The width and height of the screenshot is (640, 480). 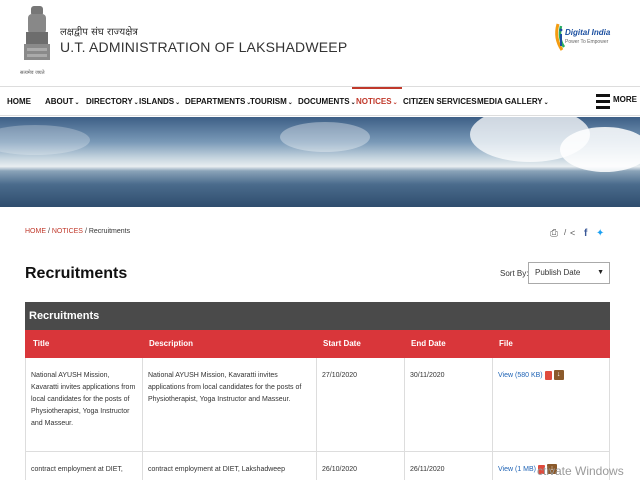 I want to click on nav-item-islands: ISLANDS⌄, so click(x=159, y=101).